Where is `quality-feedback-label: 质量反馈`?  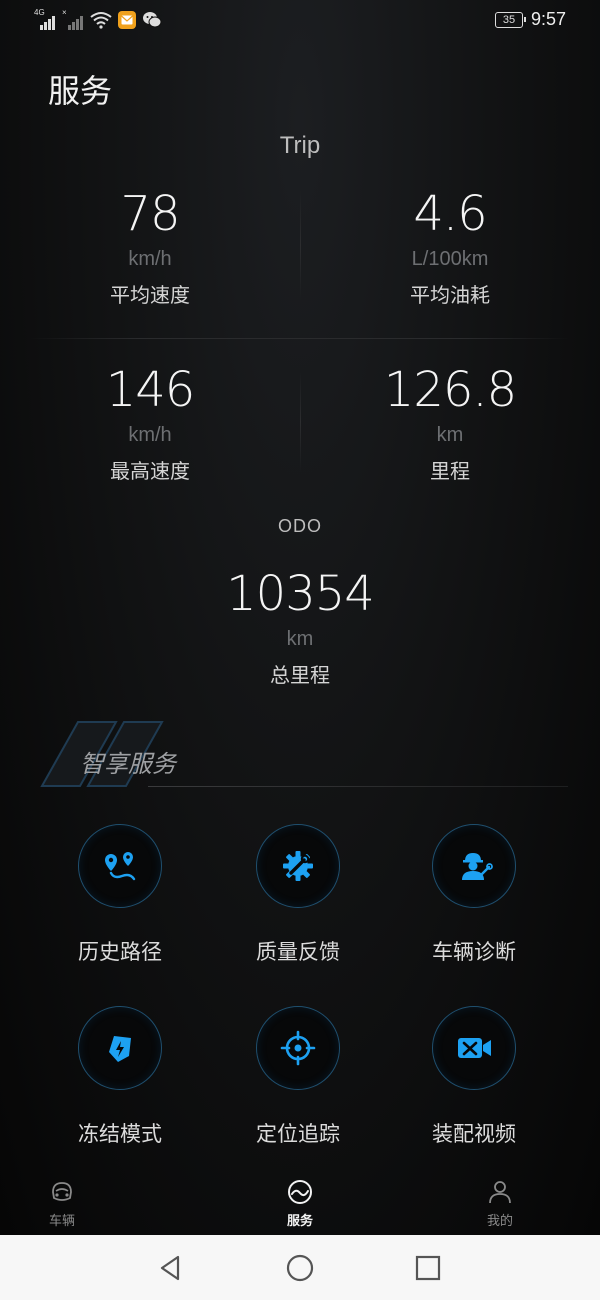 quality-feedback-label: 质量反馈 is located at coordinates (298, 952).